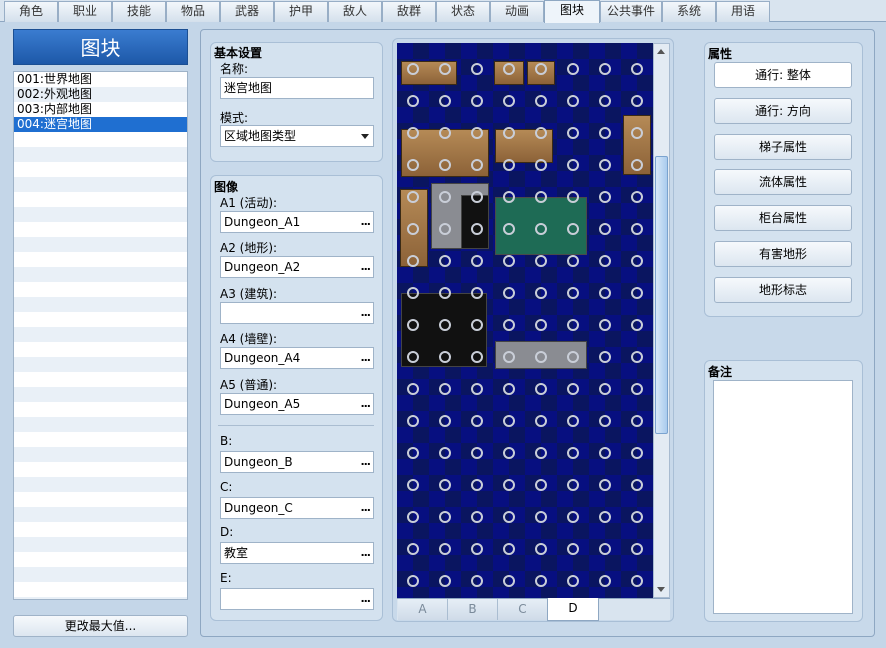 This screenshot has width=886, height=648. Describe the element at coordinates (247, 11) in the screenshot. I see `tab-weapons: 武器` at that location.